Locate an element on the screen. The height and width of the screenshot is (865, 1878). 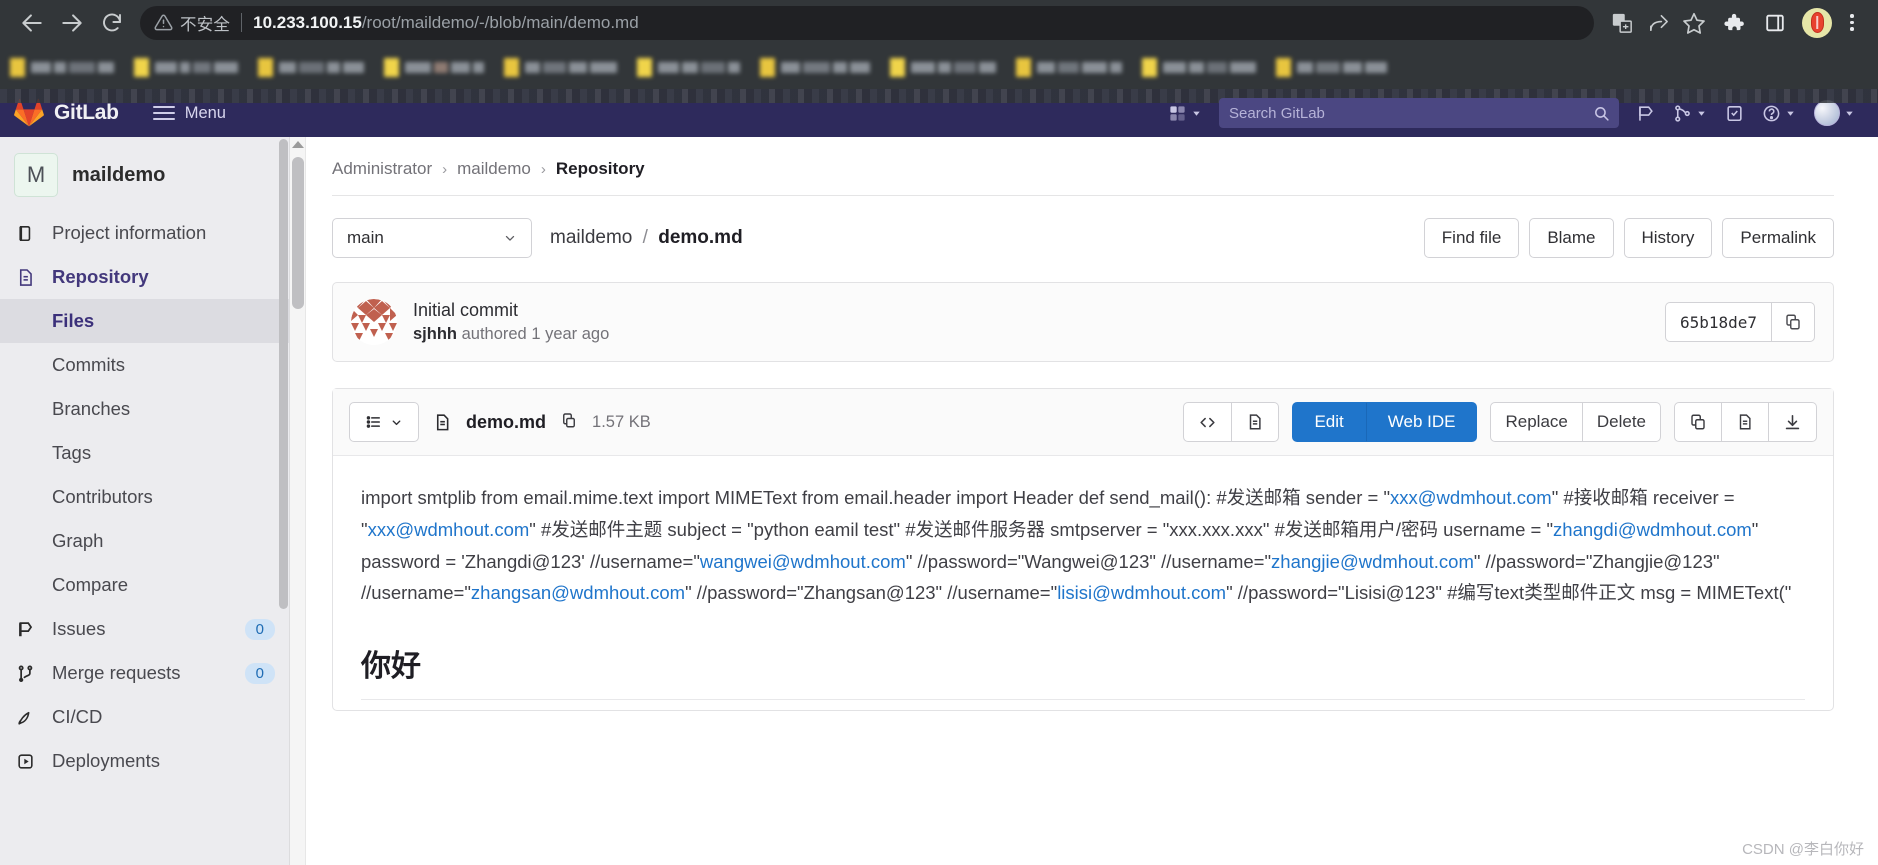
sidebar-item-cicd: CI/CD is located at coordinates (144, 717).